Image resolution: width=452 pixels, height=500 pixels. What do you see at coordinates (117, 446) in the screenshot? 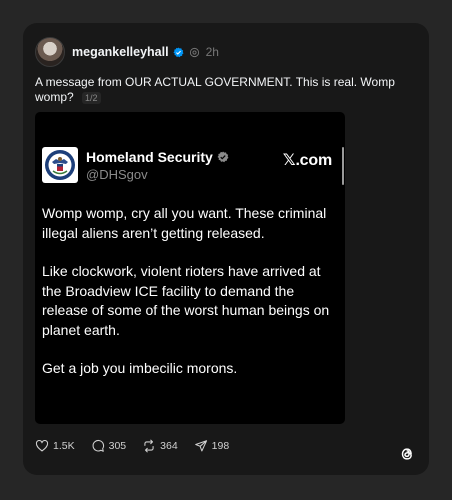
I see `reply-count: 305` at bounding box center [117, 446].